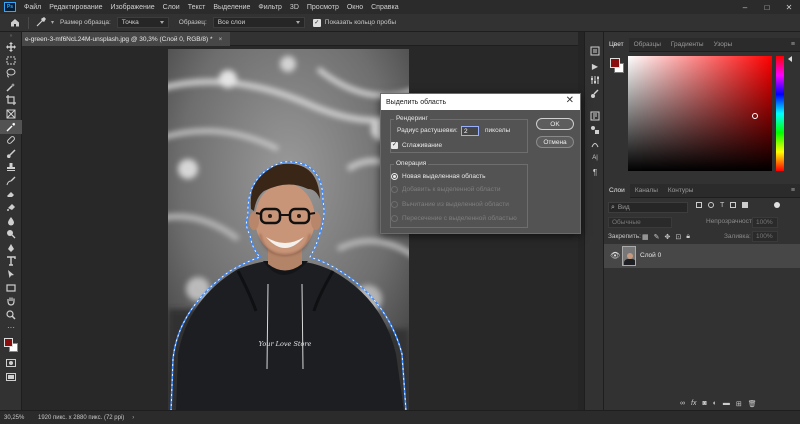 The width and height of the screenshot is (800, 424). What do you see at coordinates (765, 222) in the screenshot?
I see `opacity-input: 100%` at bounding box center [765, 222].